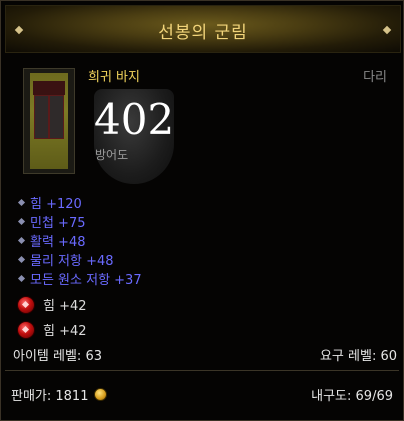  What do you see at coordinates (202, 370) in the screenshot?
I see `footer-divider` at bounding box center [202, 370].